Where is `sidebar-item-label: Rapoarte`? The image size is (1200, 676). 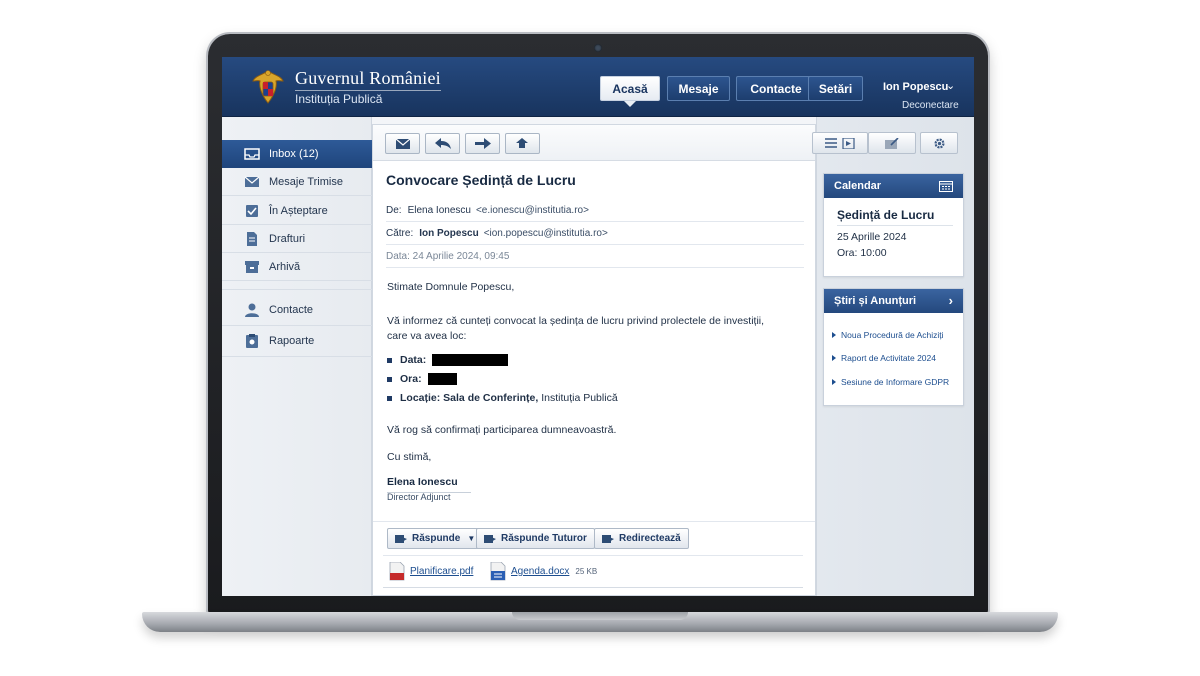
sidebar-item-label: Rapoarte is located at coordinates (292, 341).